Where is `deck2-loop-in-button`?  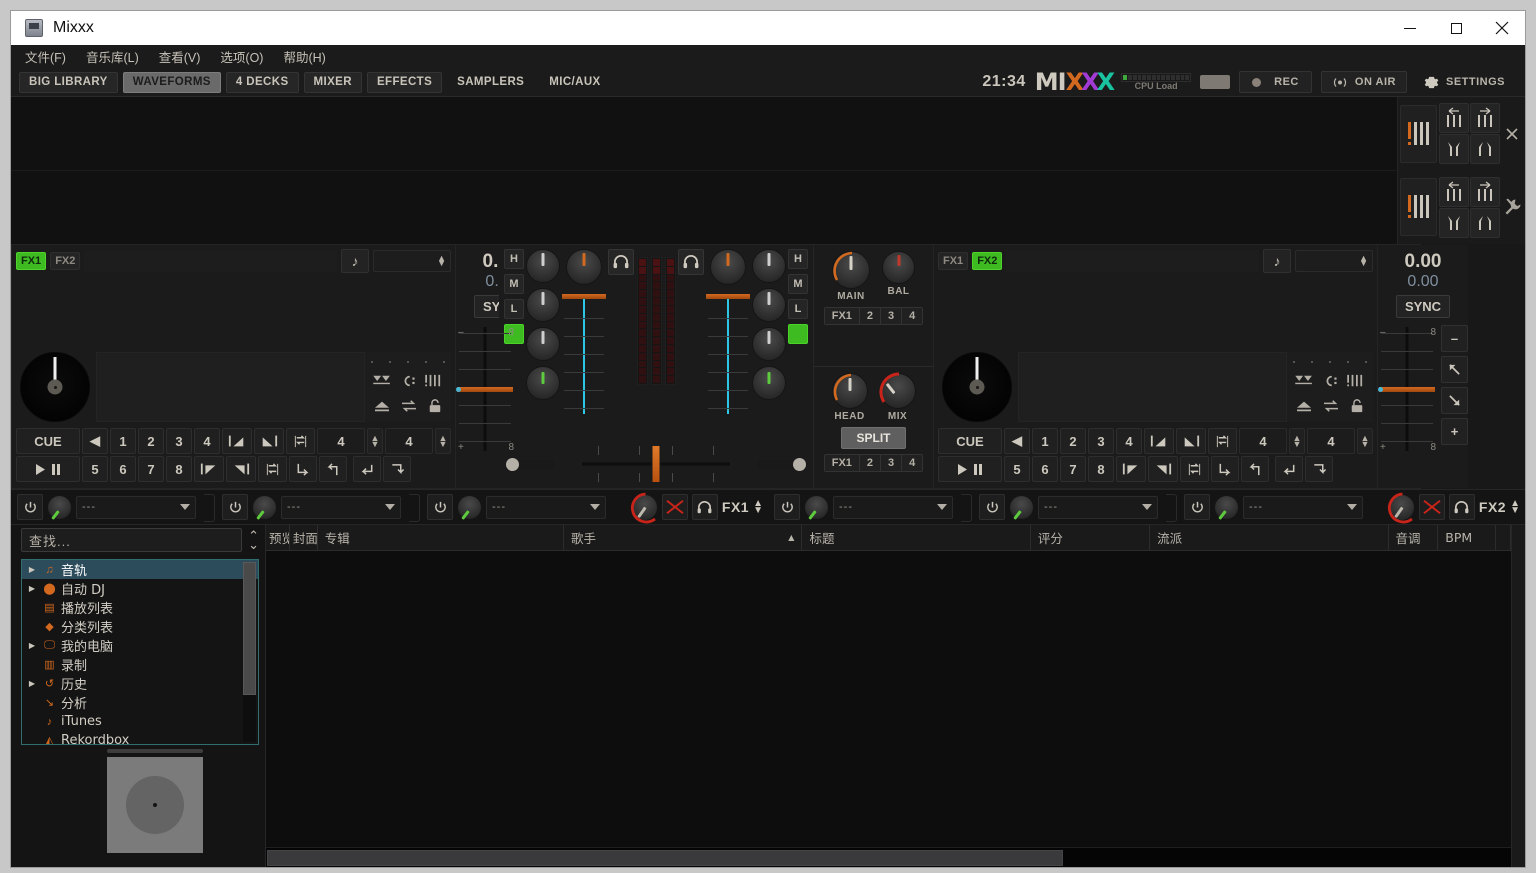 deck2-loop-in-button is located at coordinates (1225, 469).